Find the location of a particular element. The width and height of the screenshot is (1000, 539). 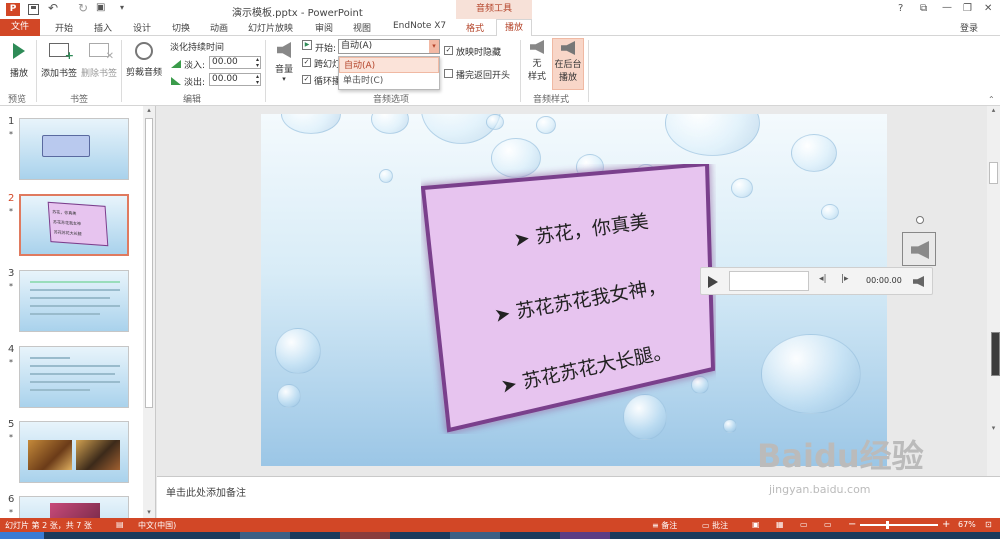

start-dropdown-arrow-icon: ▾ is located at coordinates (434, 46).